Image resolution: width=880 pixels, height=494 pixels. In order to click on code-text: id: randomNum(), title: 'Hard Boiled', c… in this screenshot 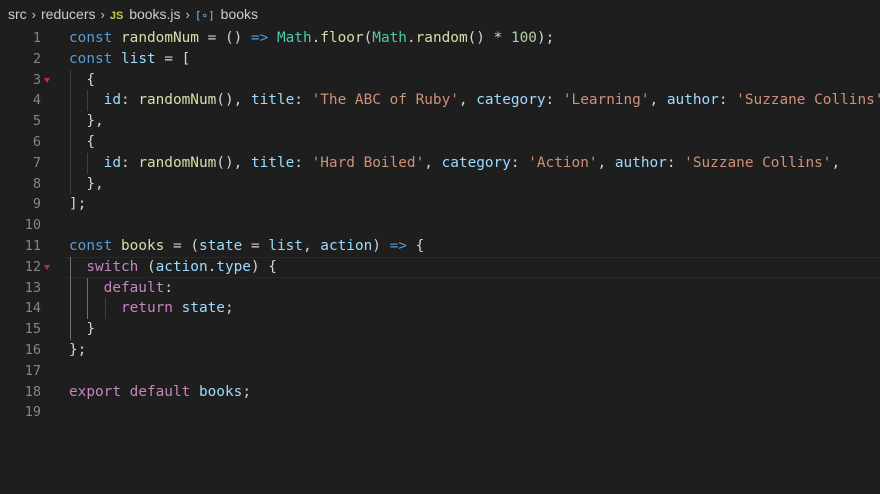, I will do `click(472, 162)`.